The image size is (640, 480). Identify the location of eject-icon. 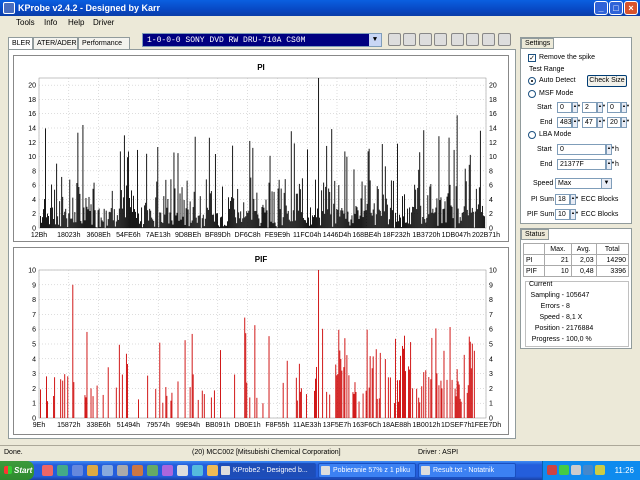
(425, 39).